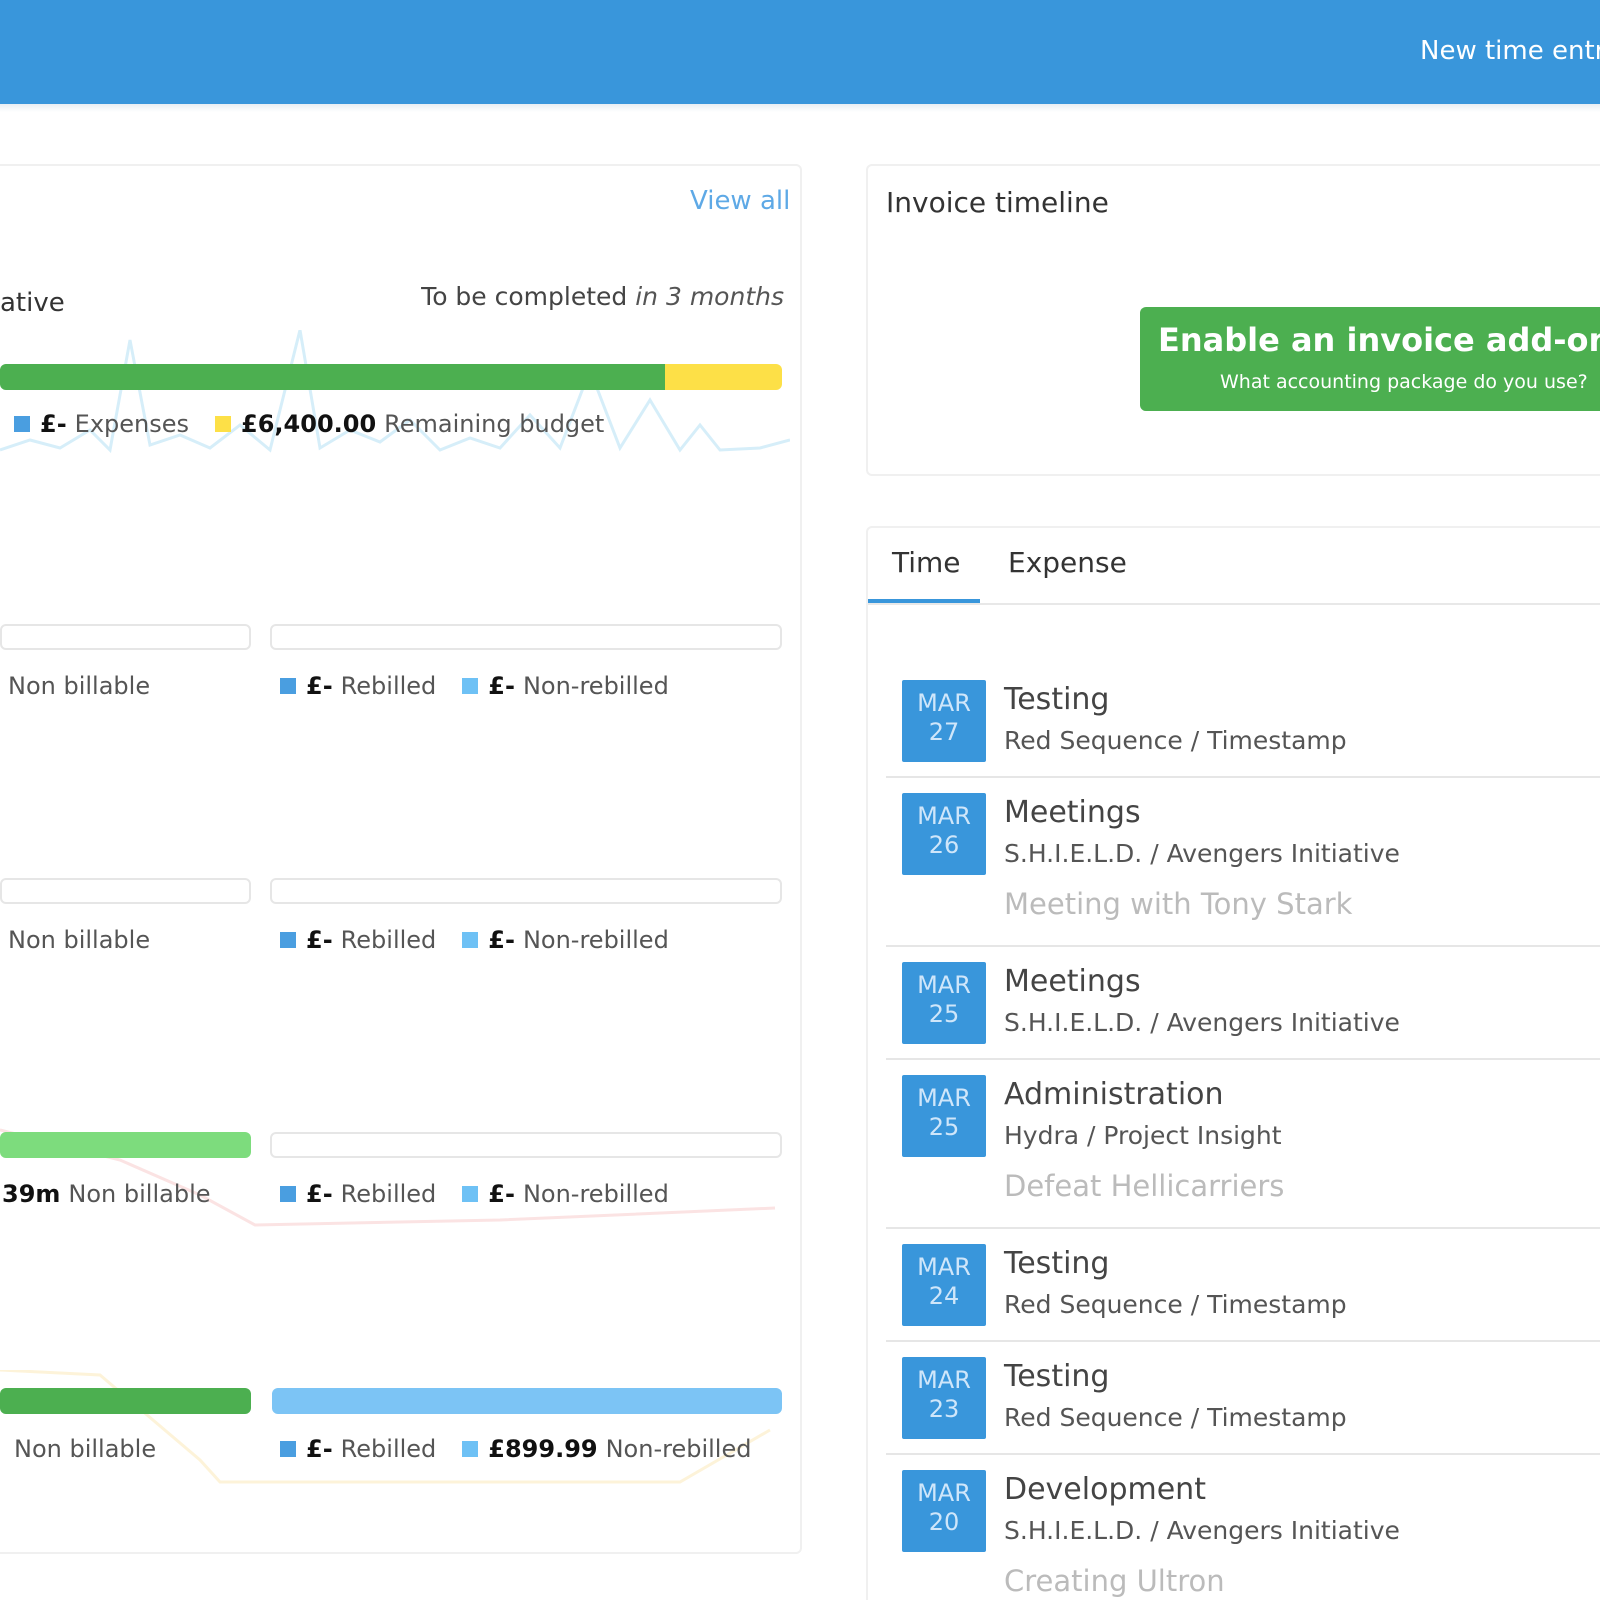  I want to click on nonrebilled-amount-3: £-, so click(501, 1194).